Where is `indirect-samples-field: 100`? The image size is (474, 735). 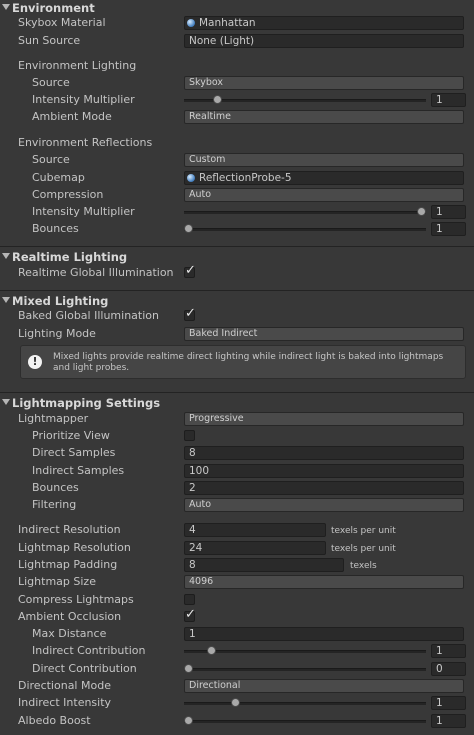 indirect-samples-field: 100 is located at coordinates (324, 471).